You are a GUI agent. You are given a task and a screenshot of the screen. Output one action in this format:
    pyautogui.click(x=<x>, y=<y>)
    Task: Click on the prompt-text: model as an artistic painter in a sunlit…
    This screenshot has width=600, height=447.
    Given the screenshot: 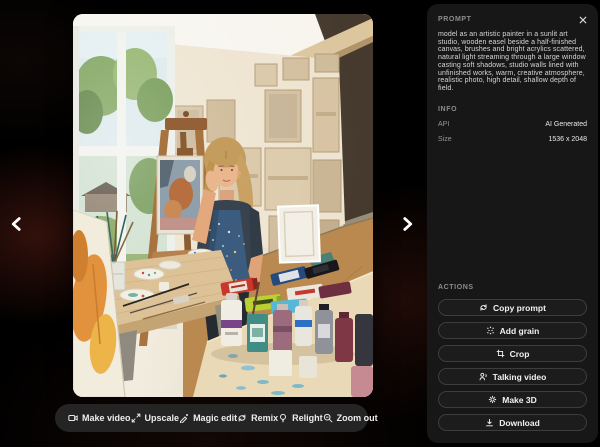 What is the action you would take?
    pyautogui.click(x=512, y=61)
    